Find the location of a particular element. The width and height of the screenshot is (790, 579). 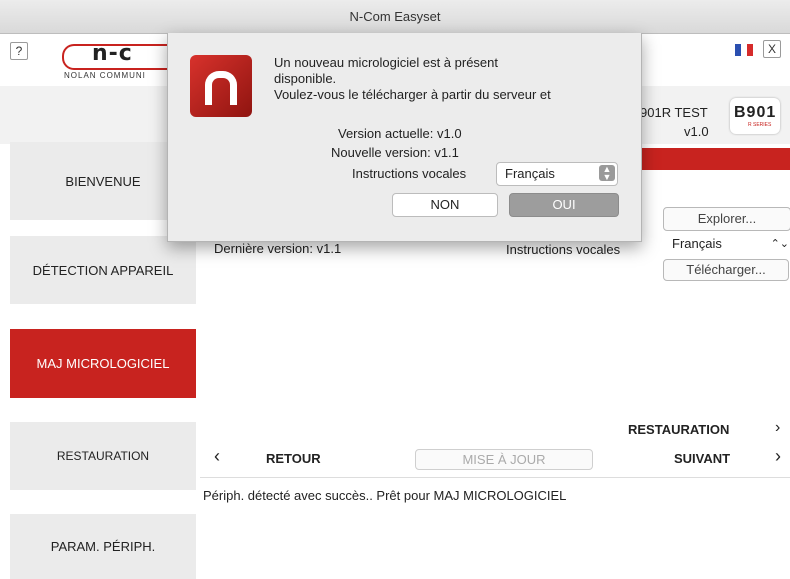

window-titlebar: N-Com Easyset is located at coordinates (395, 17).